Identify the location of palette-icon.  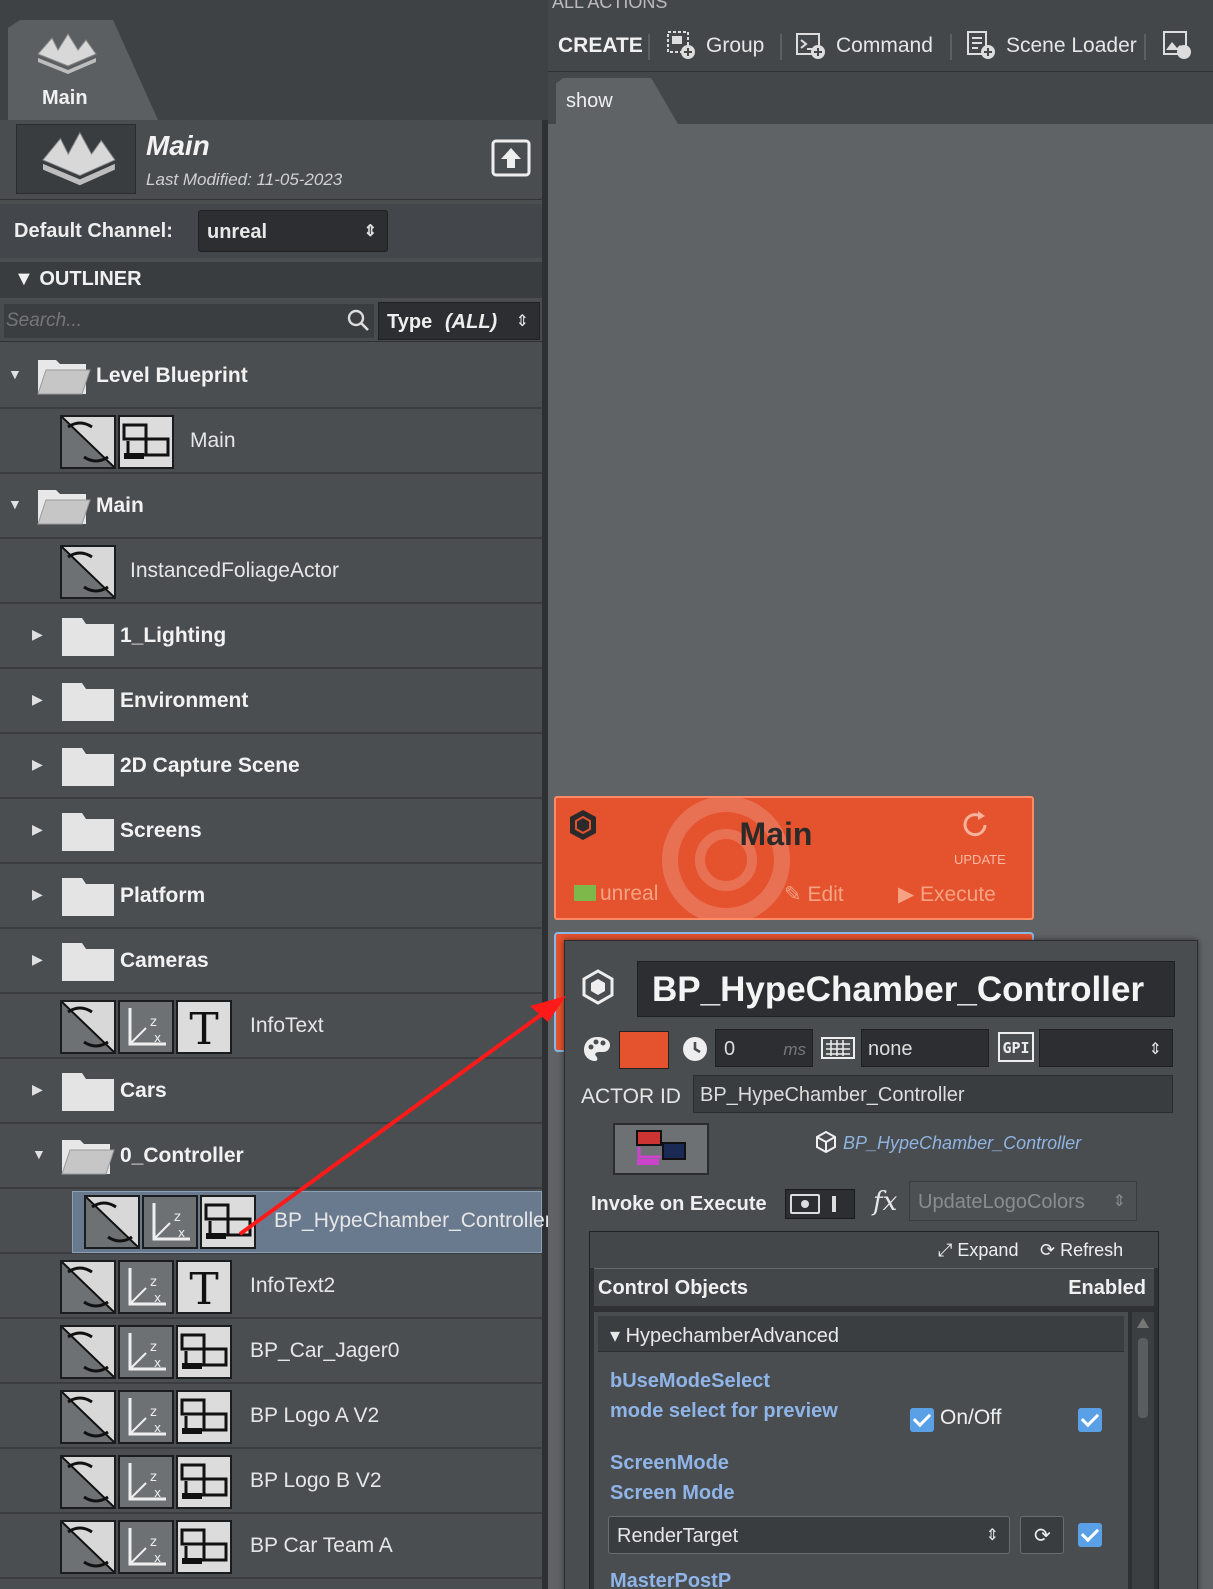
(597, 1049).